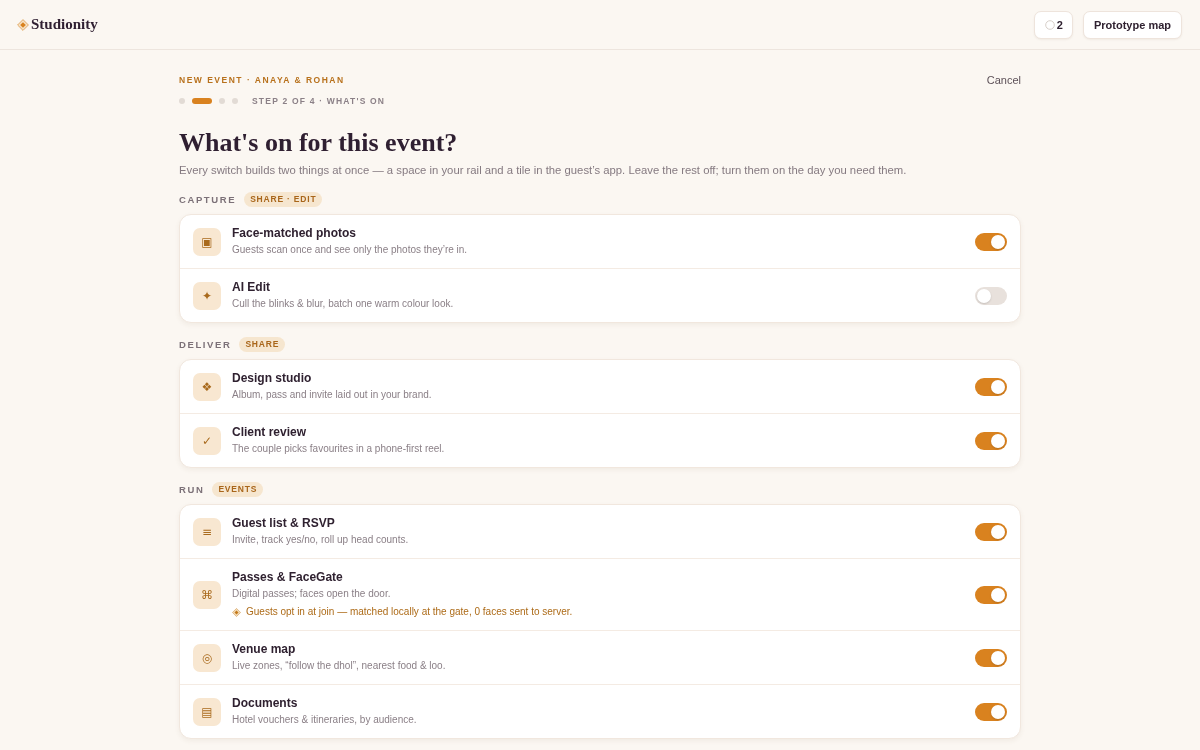 The height and width of the screenshot is (750, 1200). I want to click on feature-description: The couple picks favourites in a phone-first reel., so click(339, 449).